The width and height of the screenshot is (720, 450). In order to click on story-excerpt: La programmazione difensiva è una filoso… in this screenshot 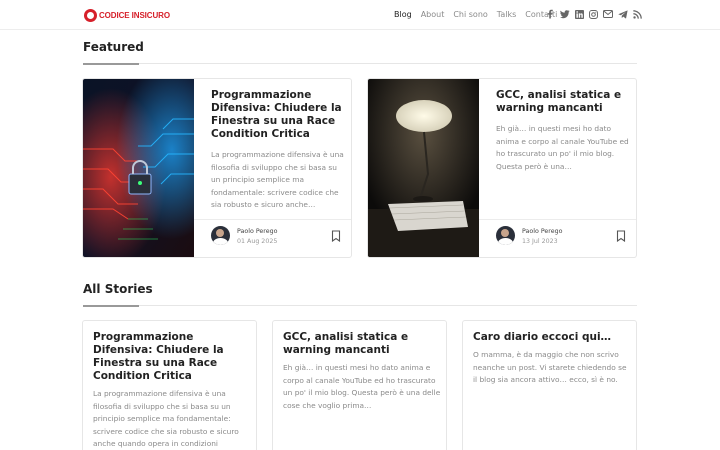, I will do `click(166, 418)`.